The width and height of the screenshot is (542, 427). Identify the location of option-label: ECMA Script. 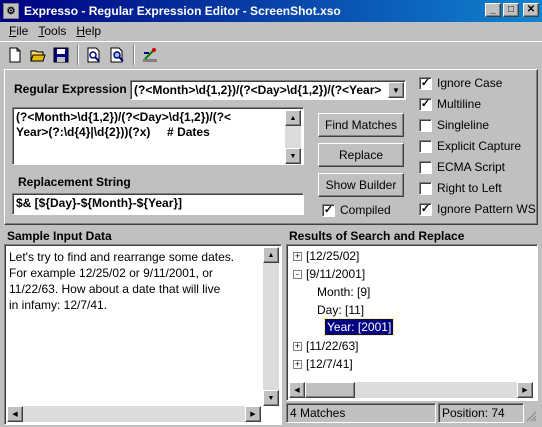
(471, 167).